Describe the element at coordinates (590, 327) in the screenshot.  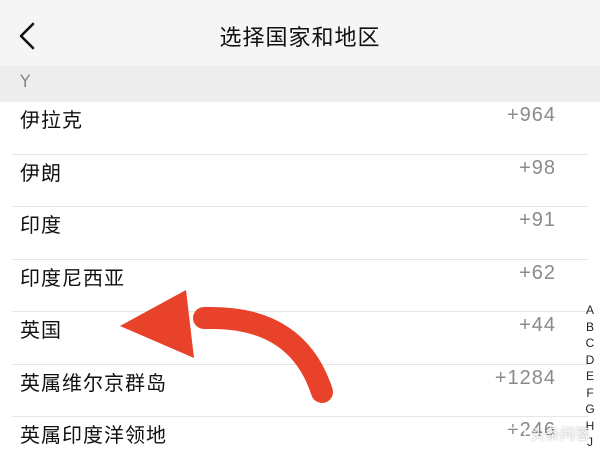
I see `index-letter: B` at that location.